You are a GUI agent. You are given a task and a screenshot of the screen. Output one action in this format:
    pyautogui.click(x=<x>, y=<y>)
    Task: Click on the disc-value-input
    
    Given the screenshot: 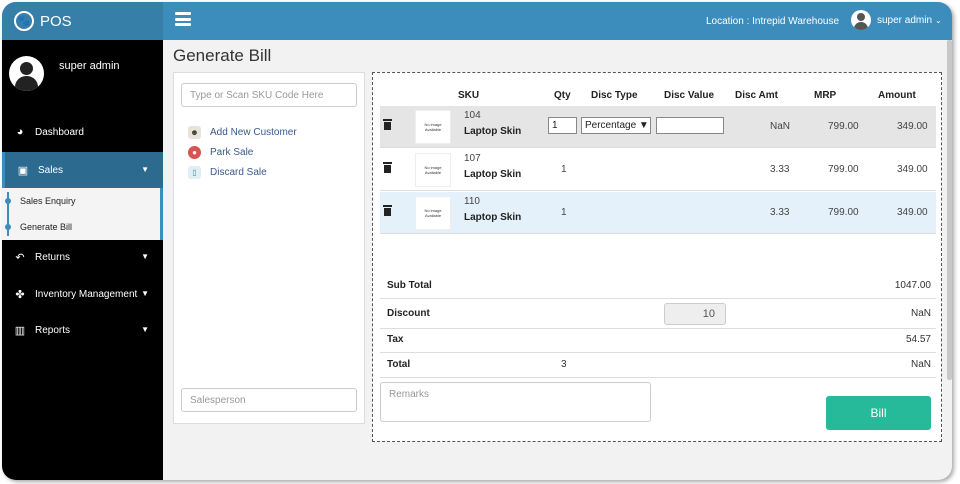 What is the action you would take?
    pyautogui.click(x=690, y=125)
    